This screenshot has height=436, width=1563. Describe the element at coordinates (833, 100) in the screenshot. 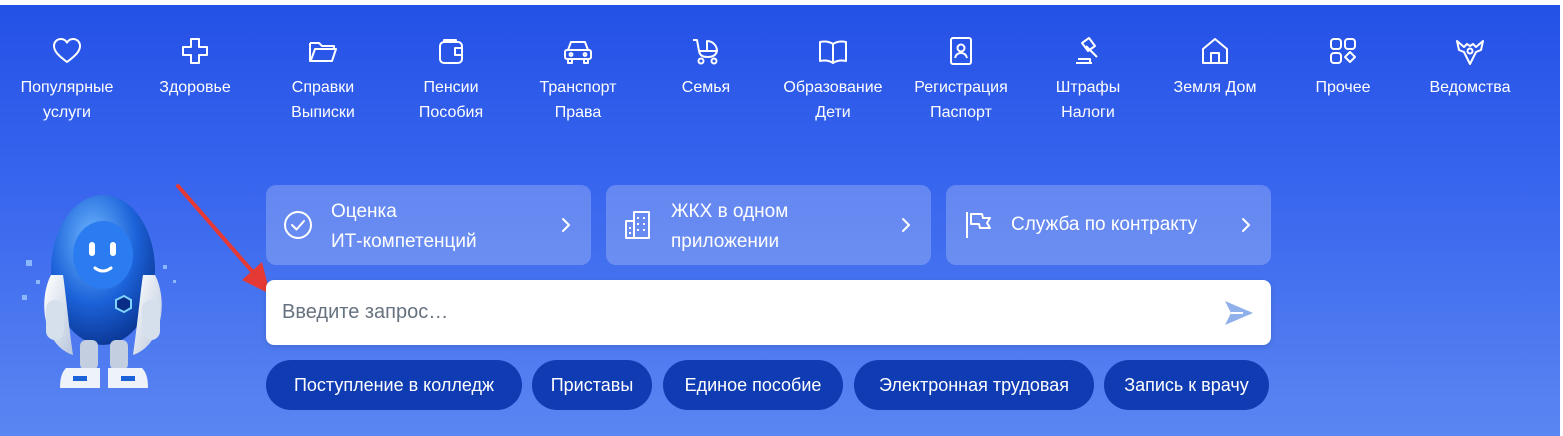

I see `category-label: Образование Дети` at that location.